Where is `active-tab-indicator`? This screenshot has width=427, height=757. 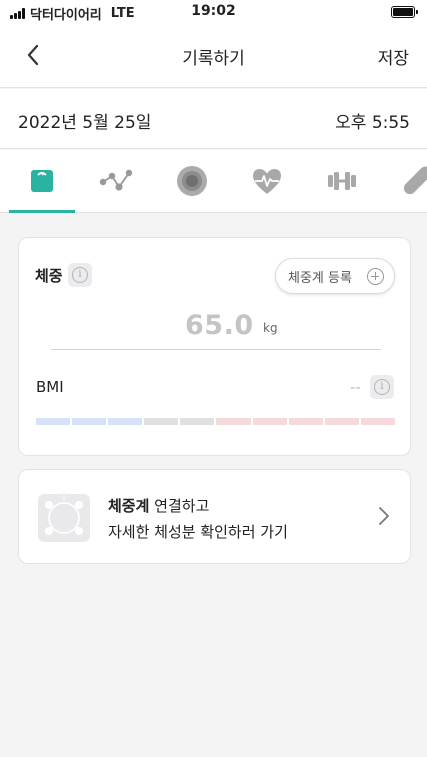 active-tab-indicator is located at coordinates (42, 211).